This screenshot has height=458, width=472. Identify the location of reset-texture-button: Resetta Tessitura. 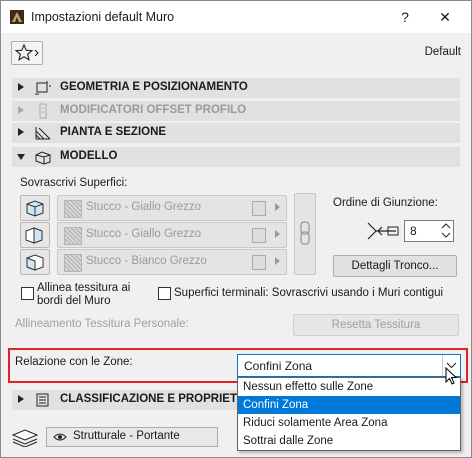
(376, 325).